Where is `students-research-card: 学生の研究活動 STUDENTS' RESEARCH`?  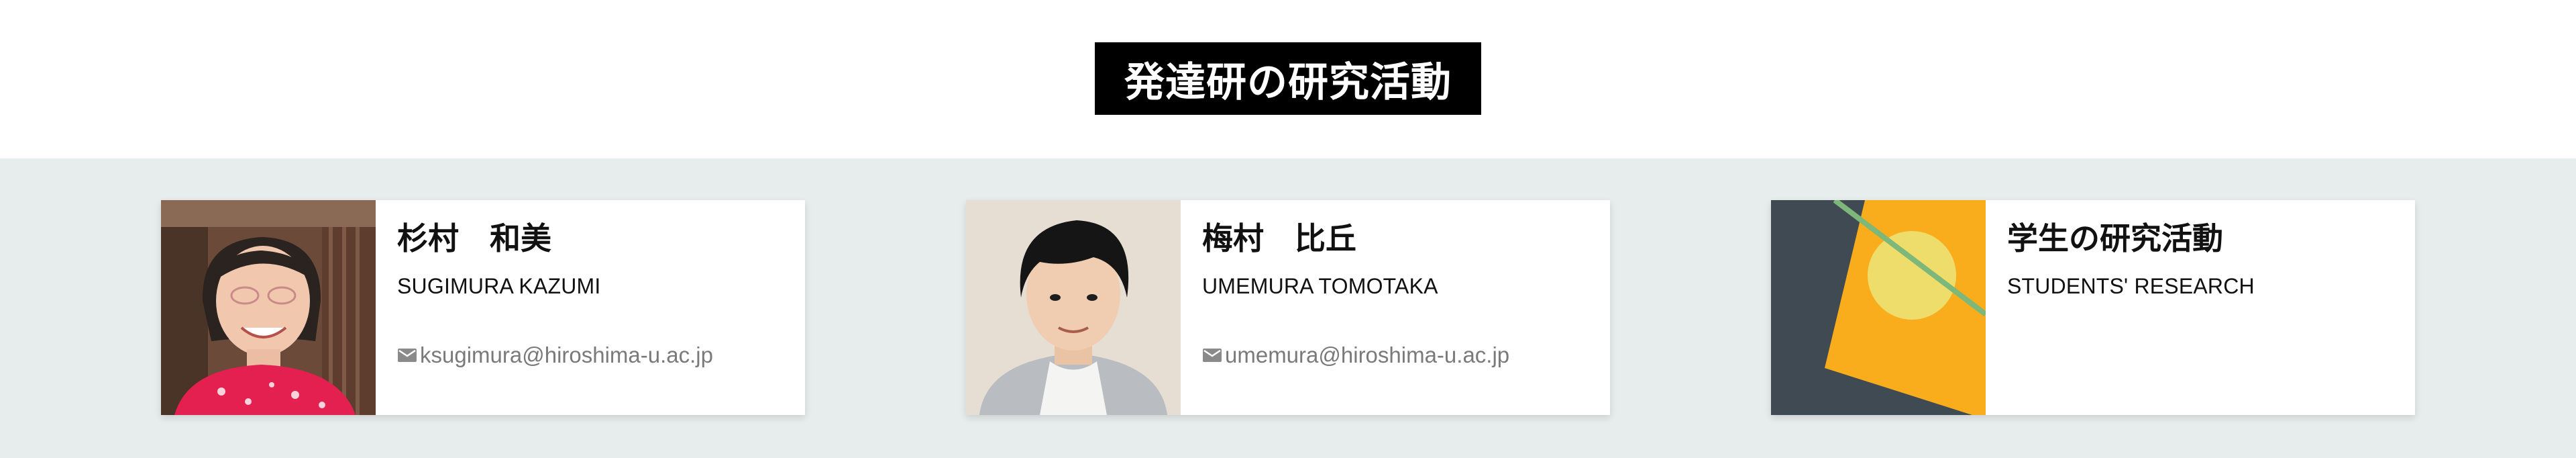
students-research-card: 学生の研究活動 STUDENTS' RESEARCH is located at coordinates (2093, 307).